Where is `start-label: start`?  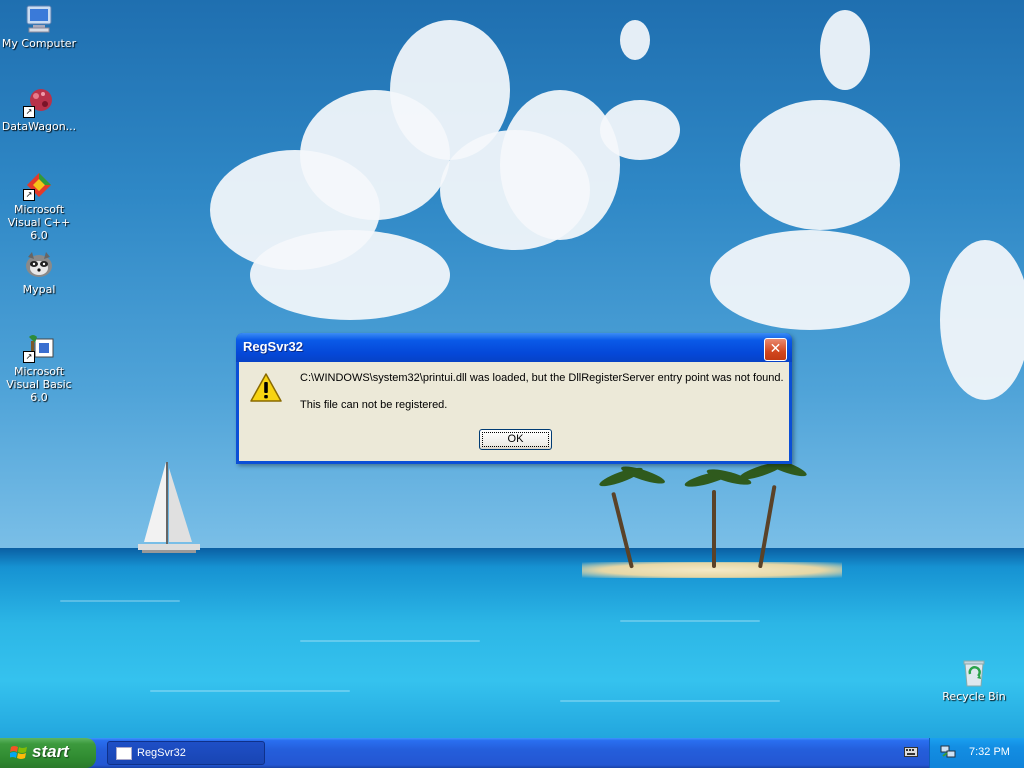 start-label: start is located at coordinates (50, 751).